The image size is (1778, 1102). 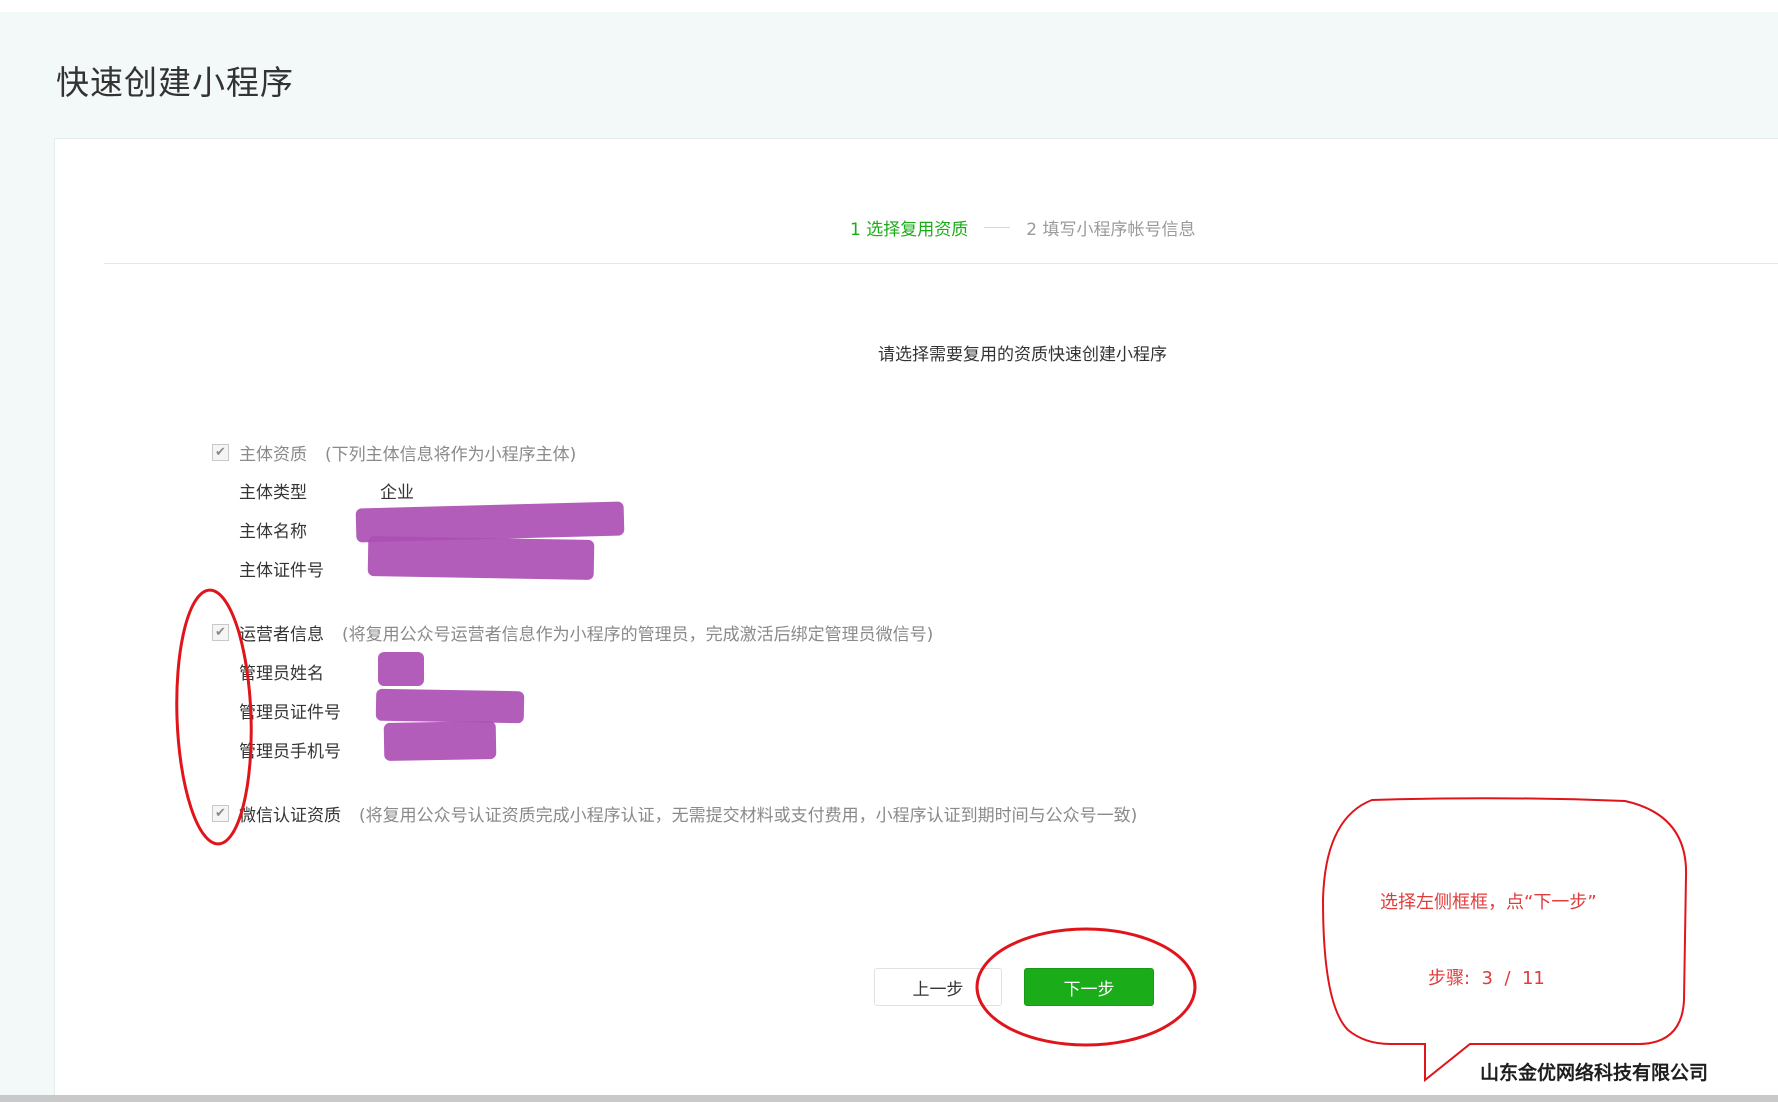 What do you see at coordinates (889, 1098) in the screenshot?
I see `bottom-scrollbar` at bounding box center [889, 1098].